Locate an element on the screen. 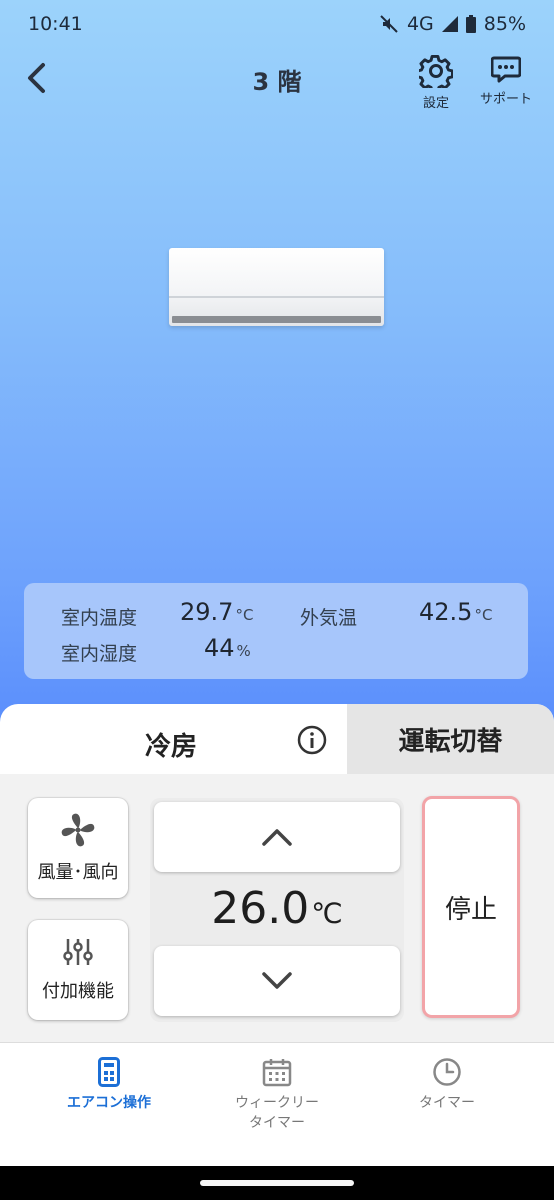 Image resolution: width=554 pixels, height=1200 pixels. indoor-humidity-value: 44% is located at coordinates (227, 648).